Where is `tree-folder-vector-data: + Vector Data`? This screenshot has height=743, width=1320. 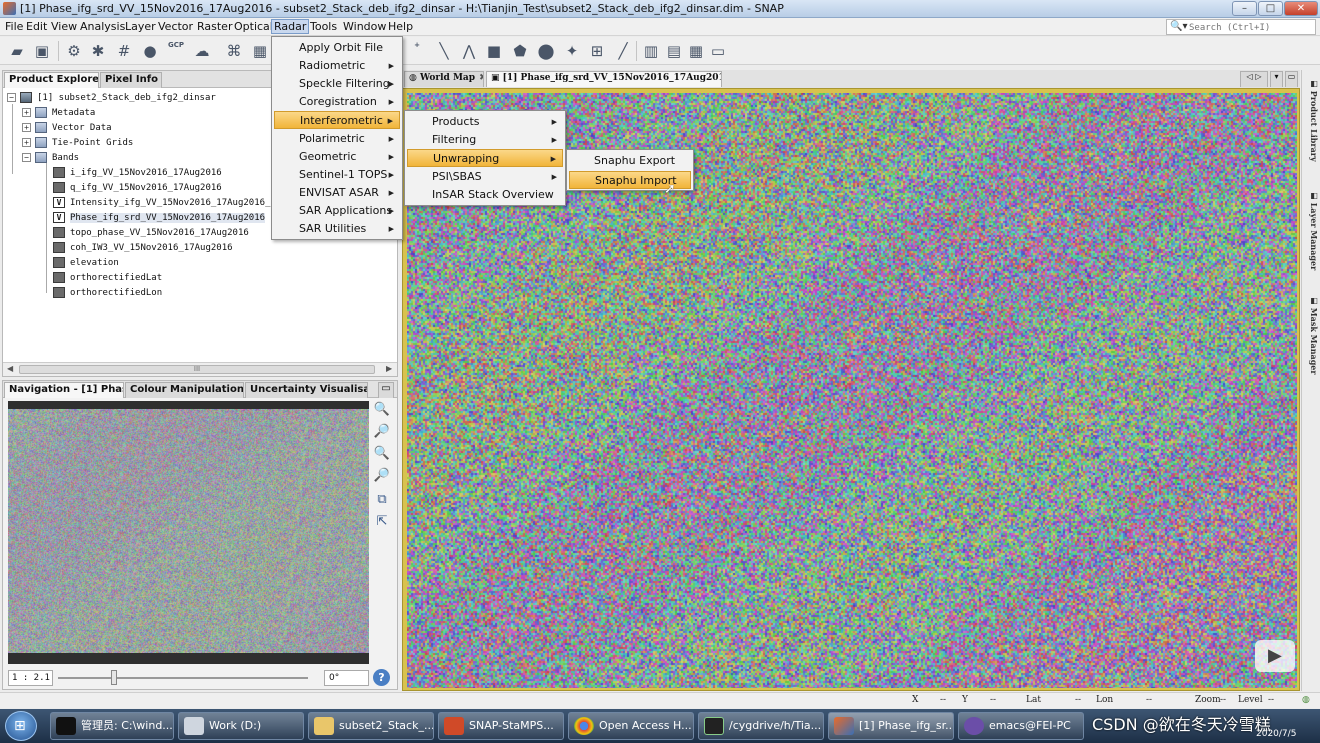 tree-folder-vector-data: + Vector Data is located at coordinates (67, 128).